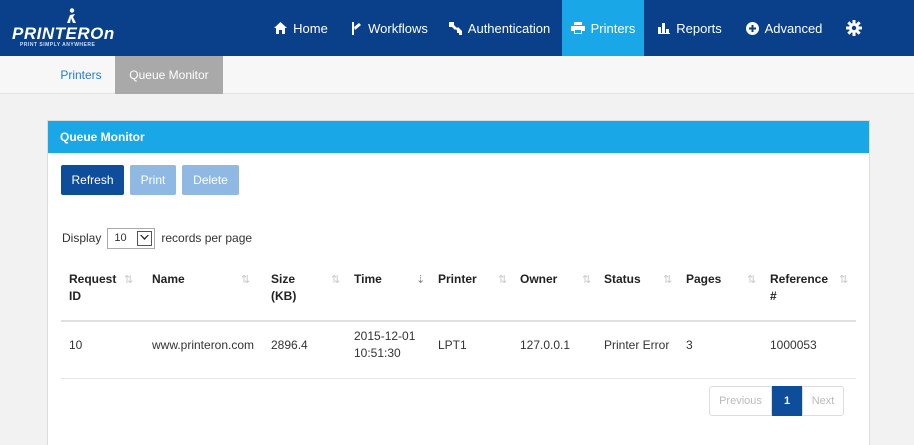  I want to click on cell-owner: 127.0.0.1, so click(545, 345).